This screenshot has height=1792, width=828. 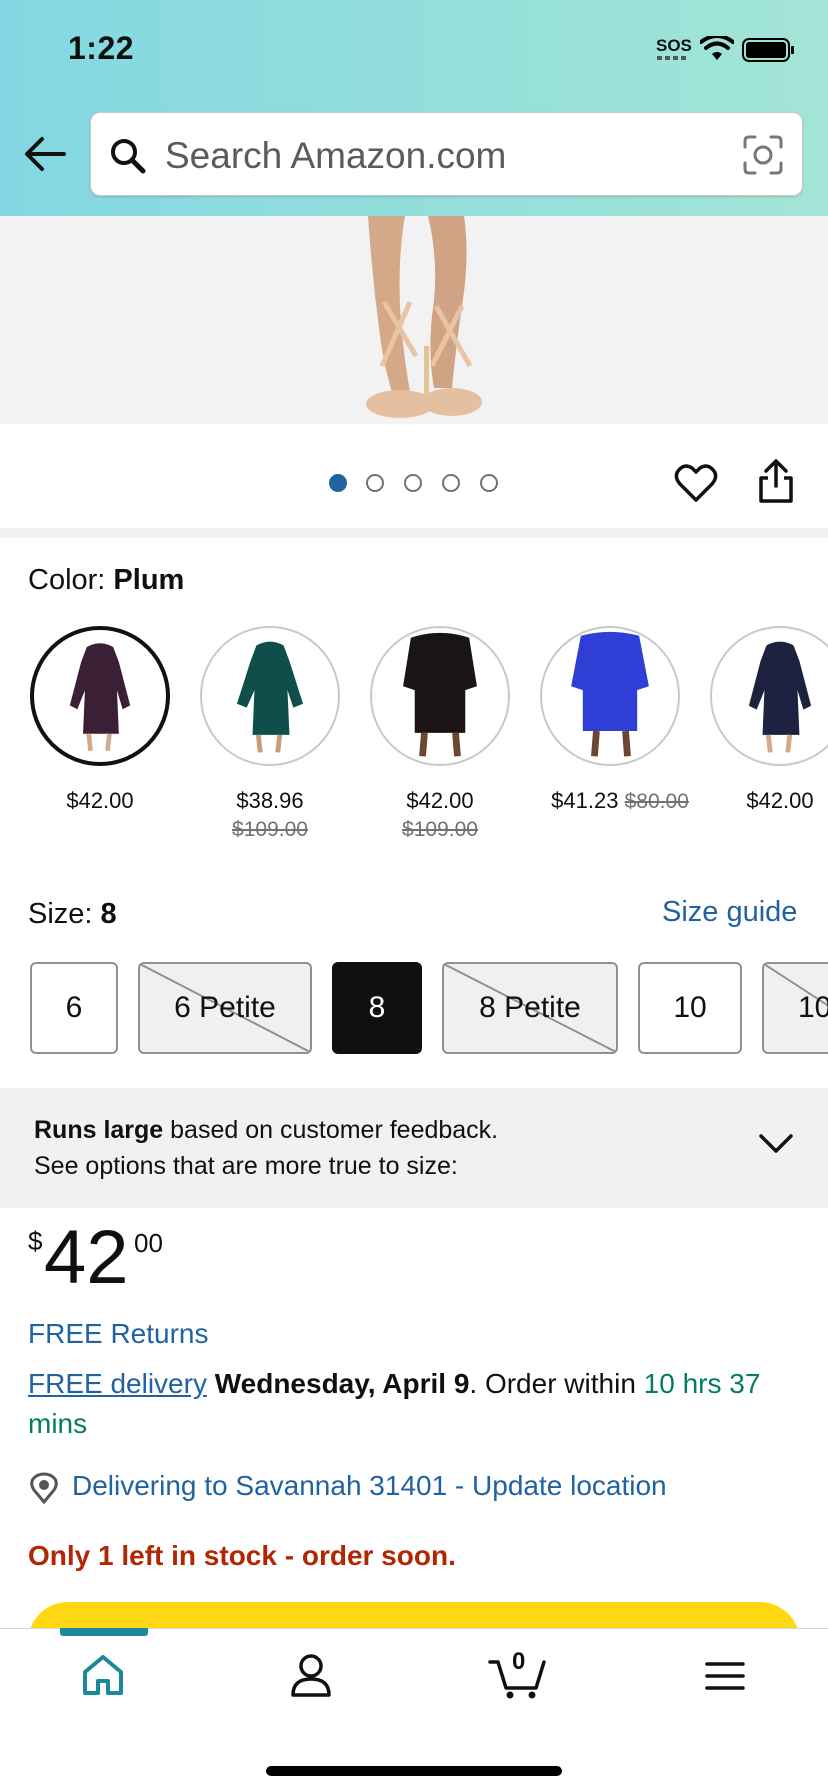 What do you see at coordinates (99, 1130) in the screenshot?
I see `fit-feedback-bold: Runs large` at bounding box center [99, 1130].